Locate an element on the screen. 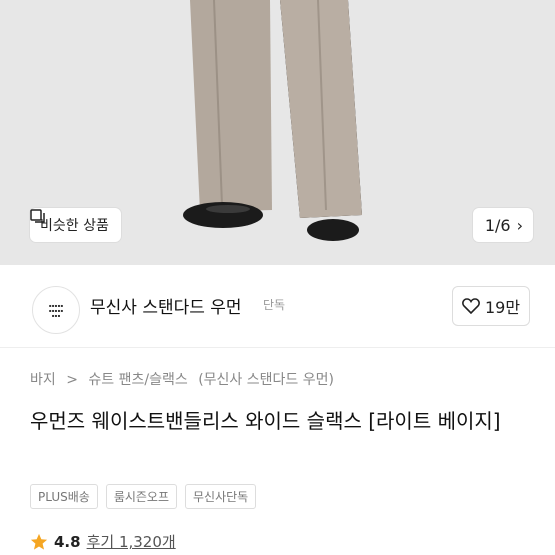 Image resolution: width=555 pixels, height=555 pixels. similar-products-label: 비슷한 상품 is located at coordinates (74, 226).